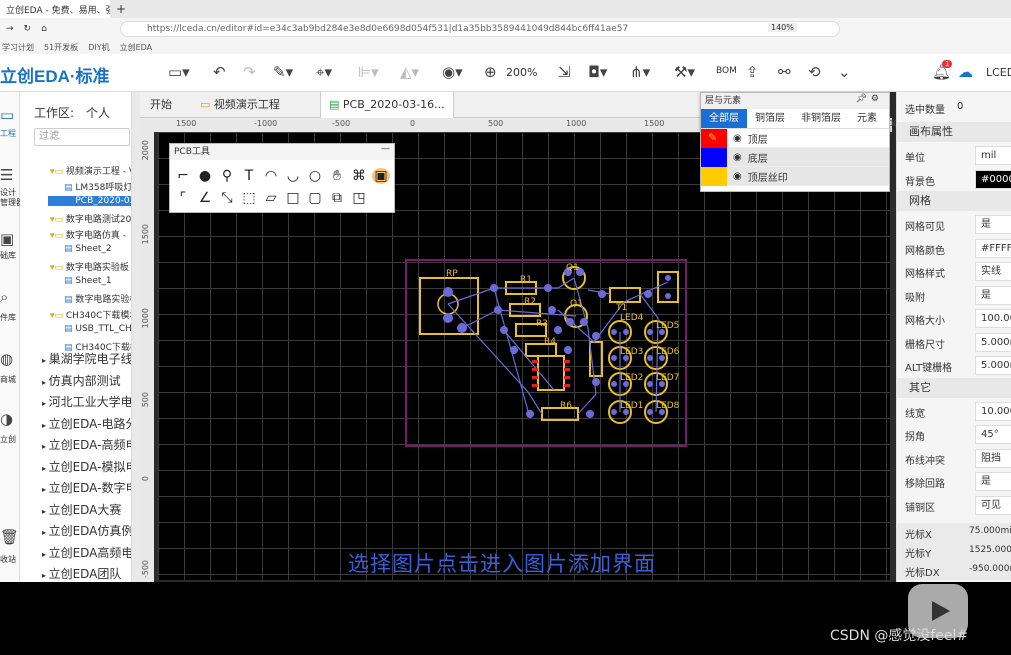 This screenshot has width=1011, height=655. I want to click on pen-icon: ✎▾, so click(283, 72).